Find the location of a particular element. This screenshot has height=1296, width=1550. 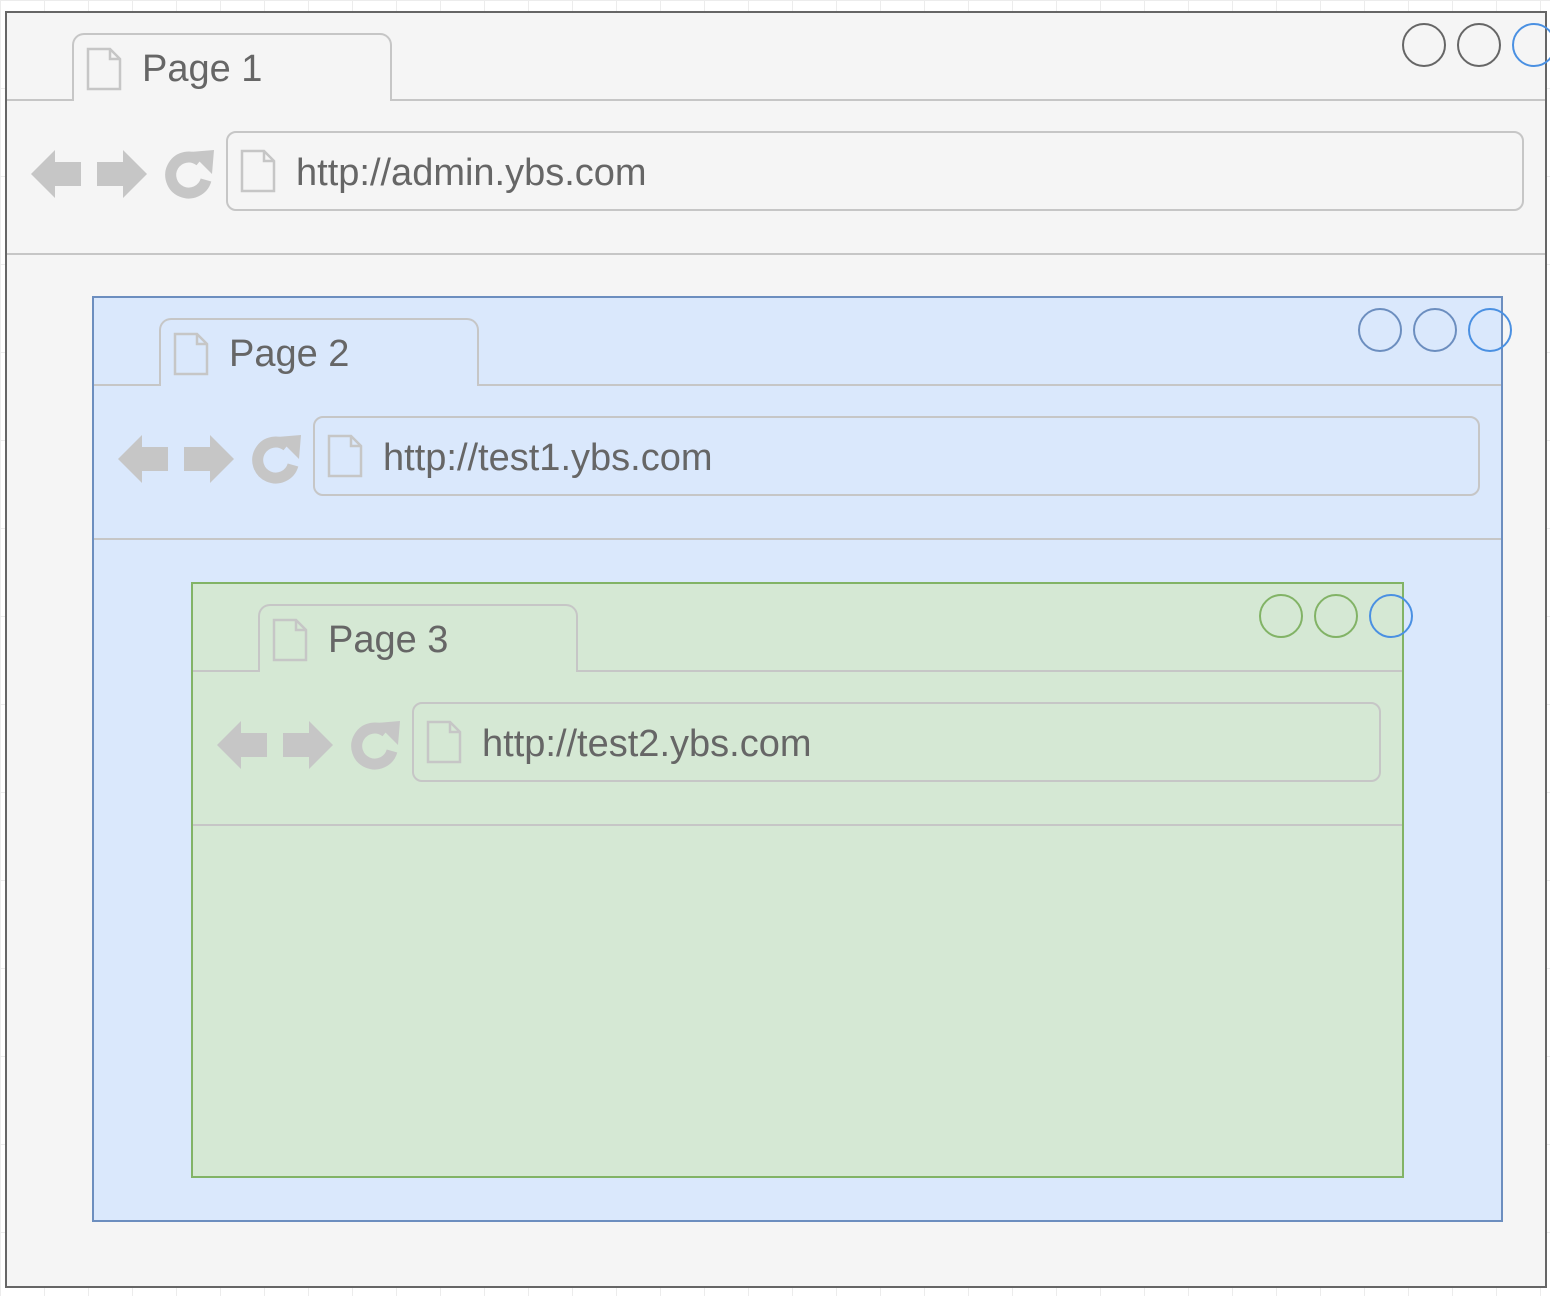

url-text: http://admin.ybs.com is located at coordinates (471, 173).